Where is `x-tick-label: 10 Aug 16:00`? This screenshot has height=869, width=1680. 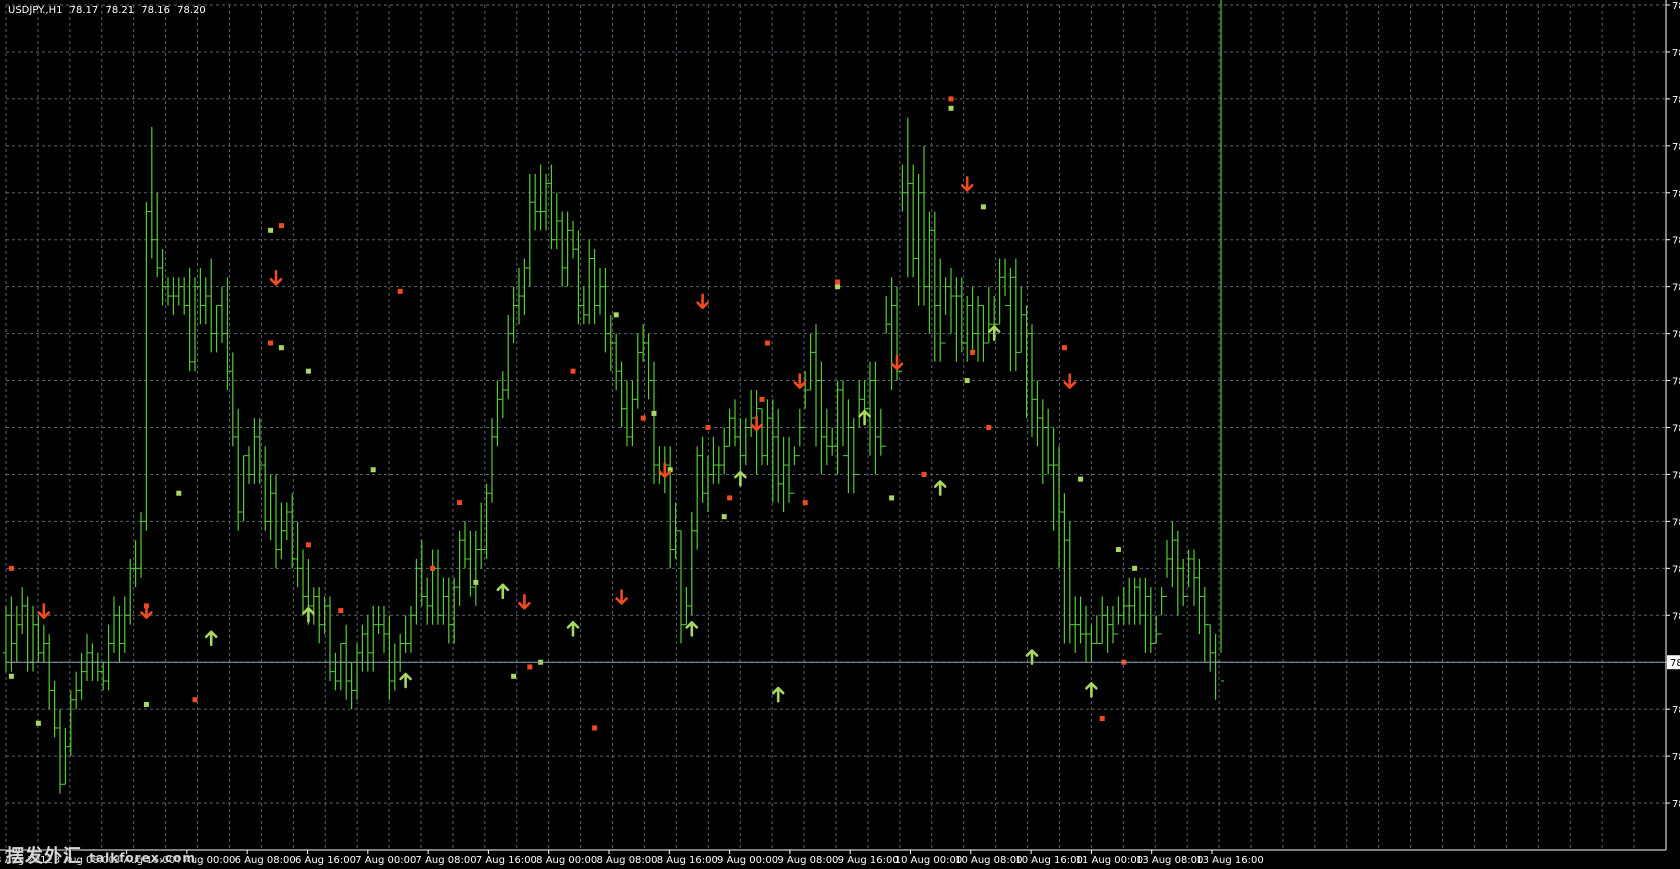 x-tick-label: 10 Aug 16:00 is located at coordinates (1048, 860).